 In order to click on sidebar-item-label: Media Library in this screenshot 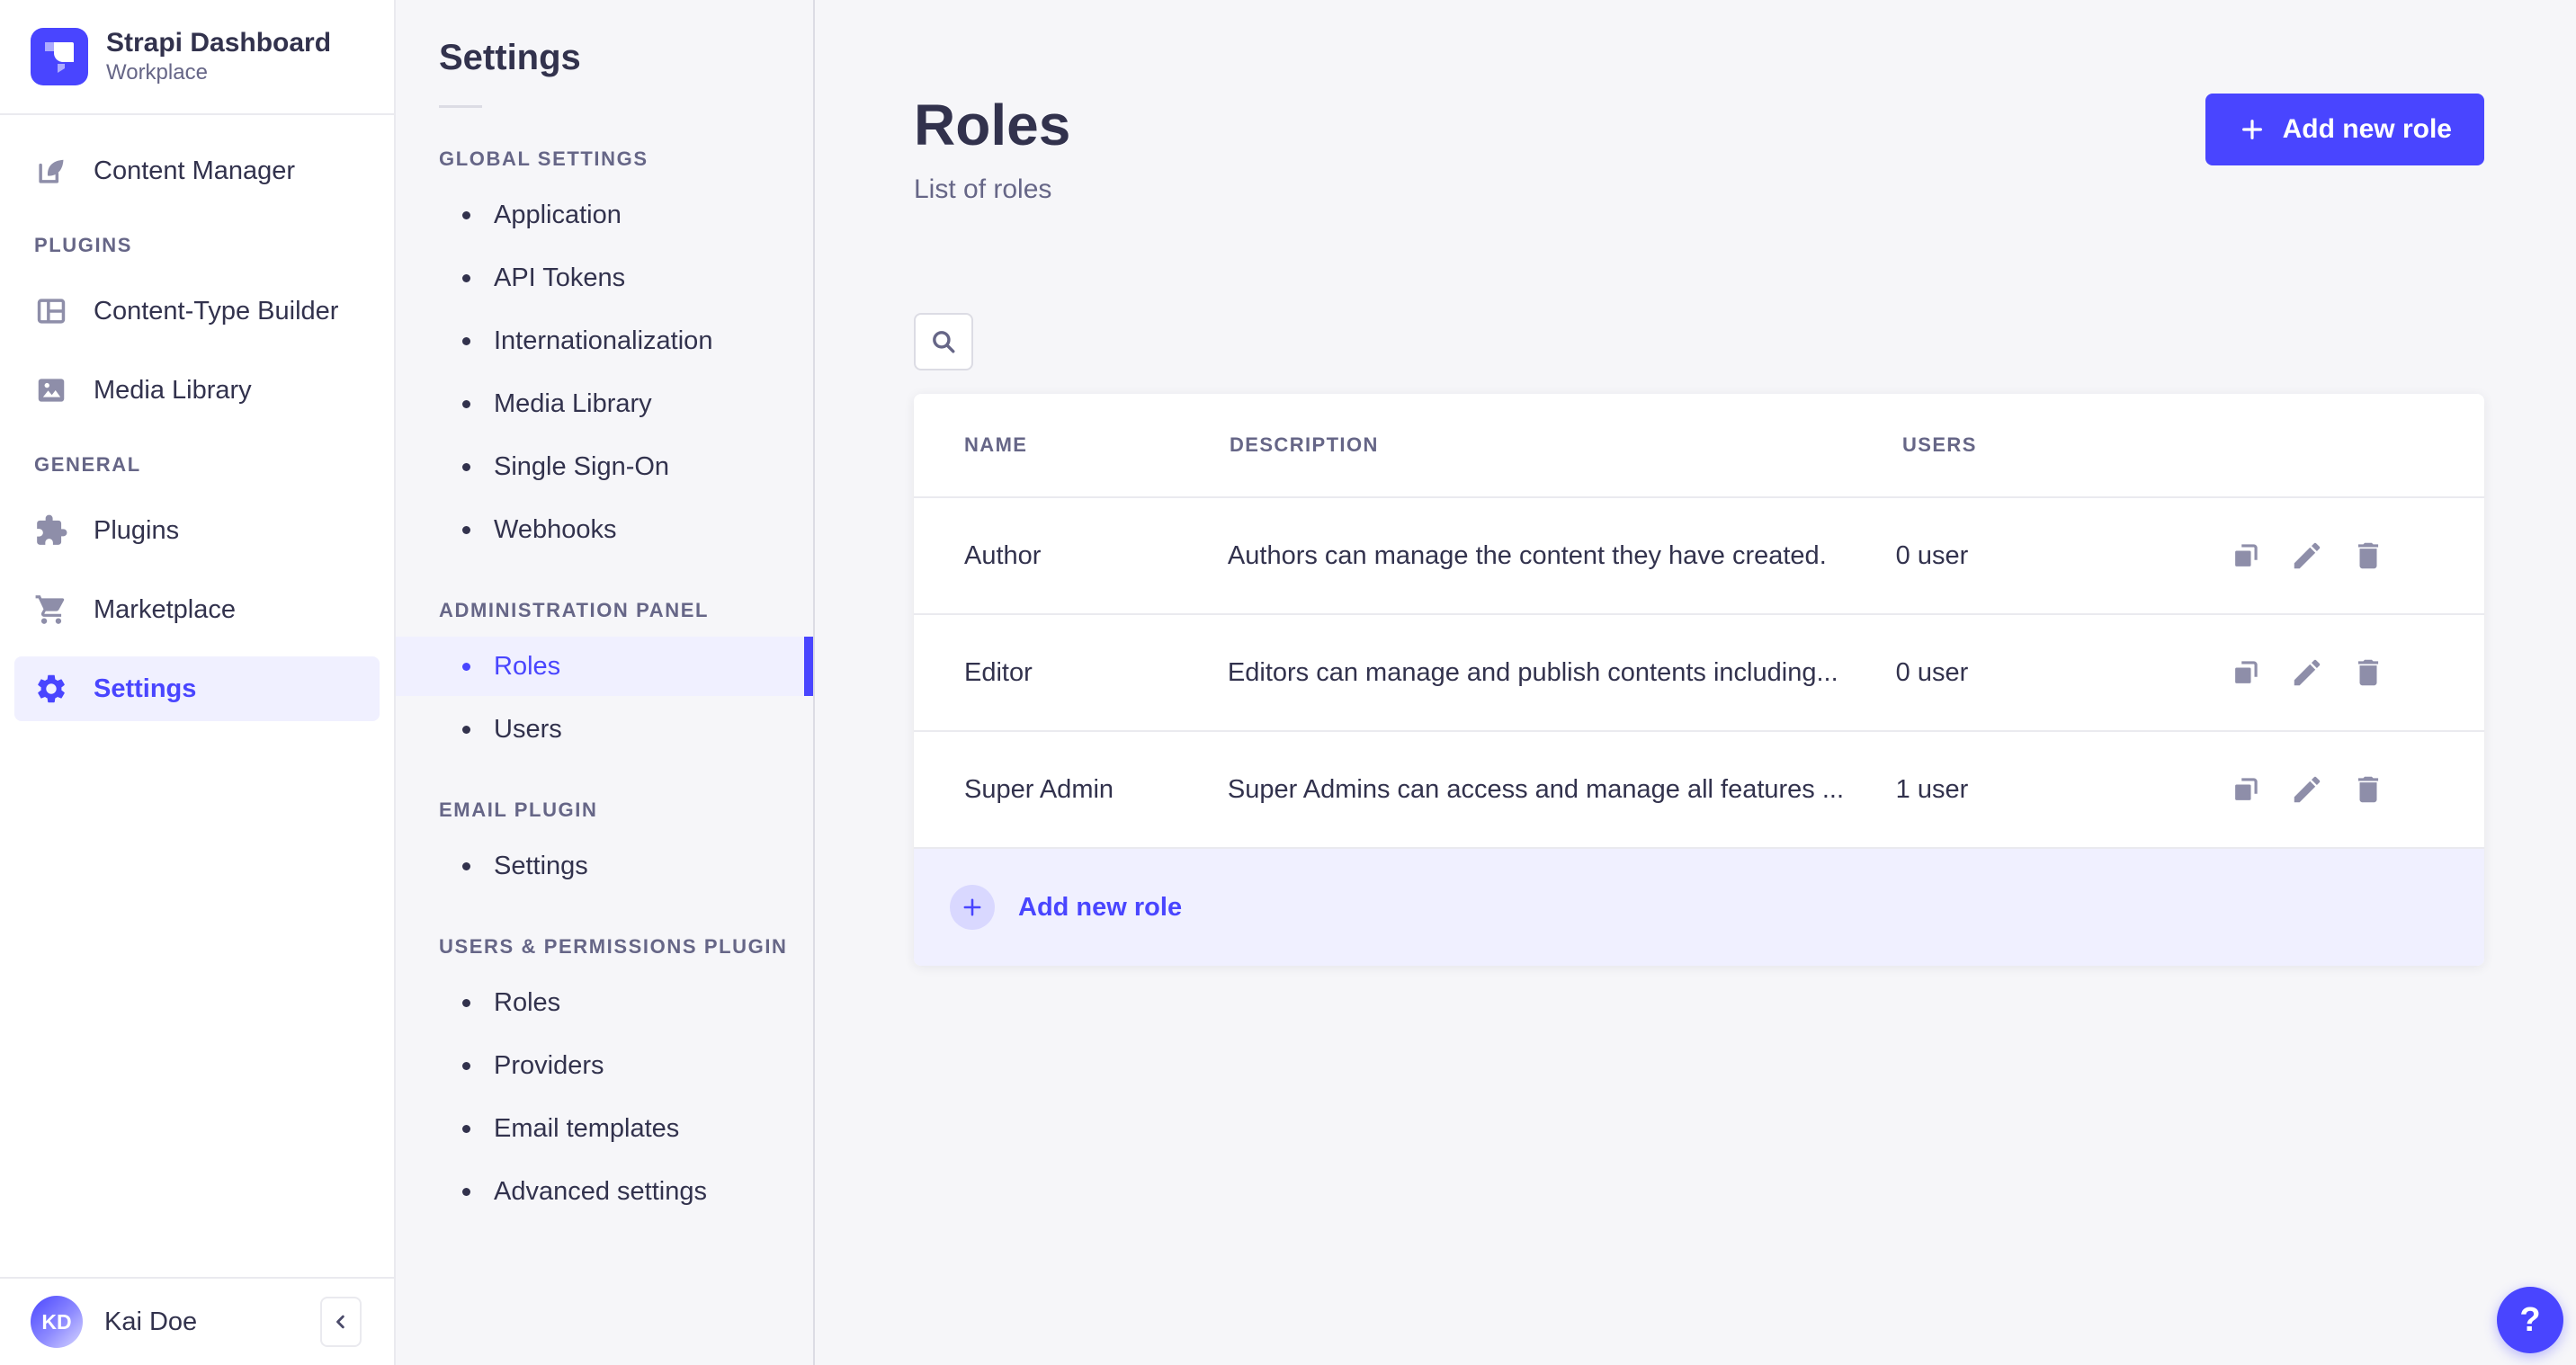, I will do `click(173, 390)`.